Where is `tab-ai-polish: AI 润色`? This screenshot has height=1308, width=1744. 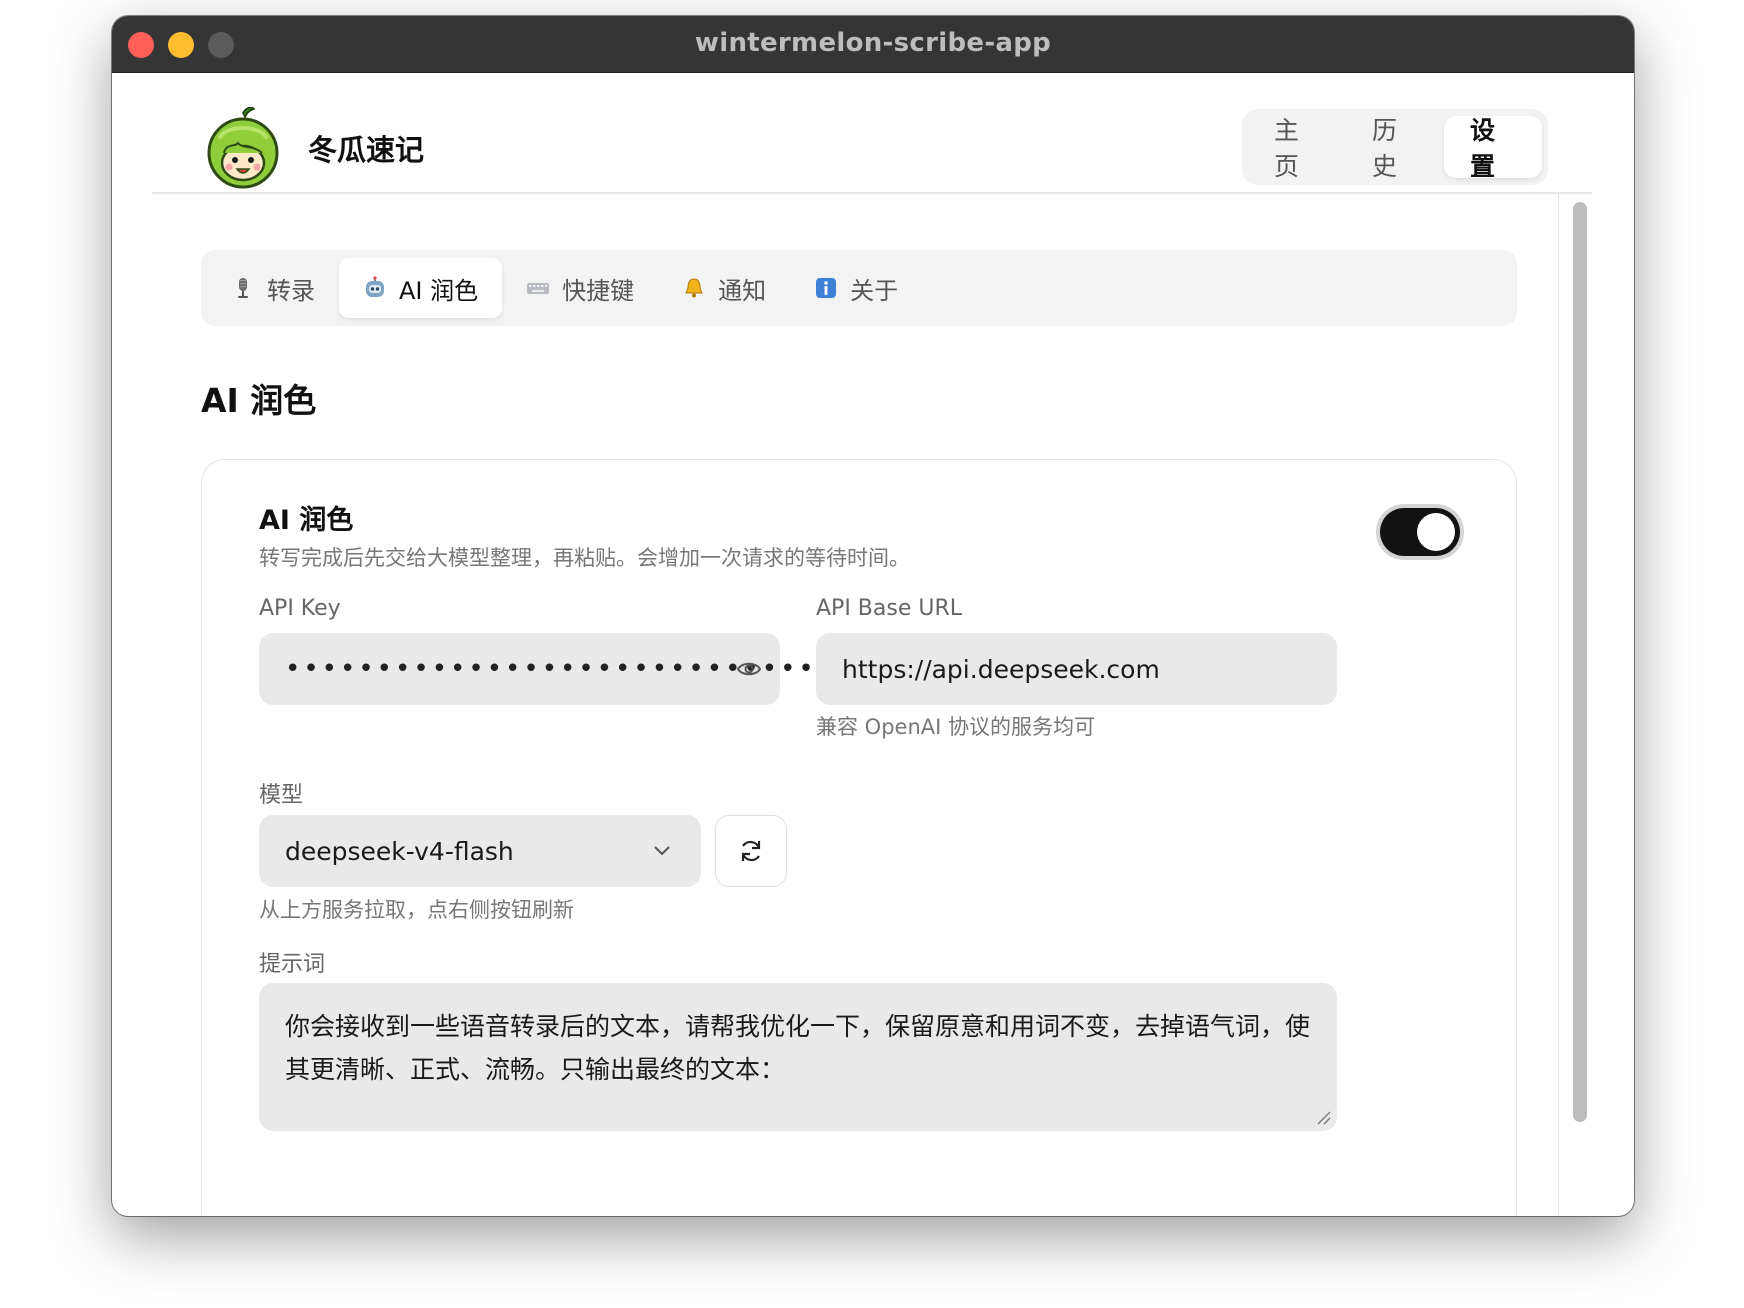 tab-ai-polish: AI 润色 is located at coordinates (421, 288).